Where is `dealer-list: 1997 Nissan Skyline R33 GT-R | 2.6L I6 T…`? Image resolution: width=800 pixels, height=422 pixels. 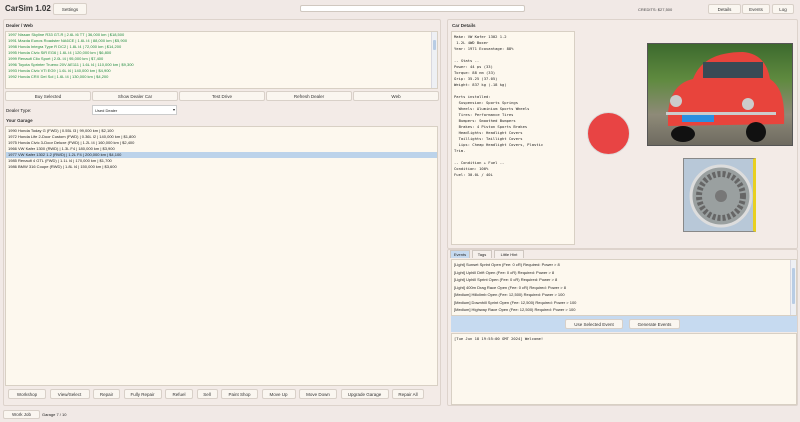
dealer-list: 1997 Nissan Skyline R33 GT-R | 2.6L I6 T… is located at coordinates (221, 60).